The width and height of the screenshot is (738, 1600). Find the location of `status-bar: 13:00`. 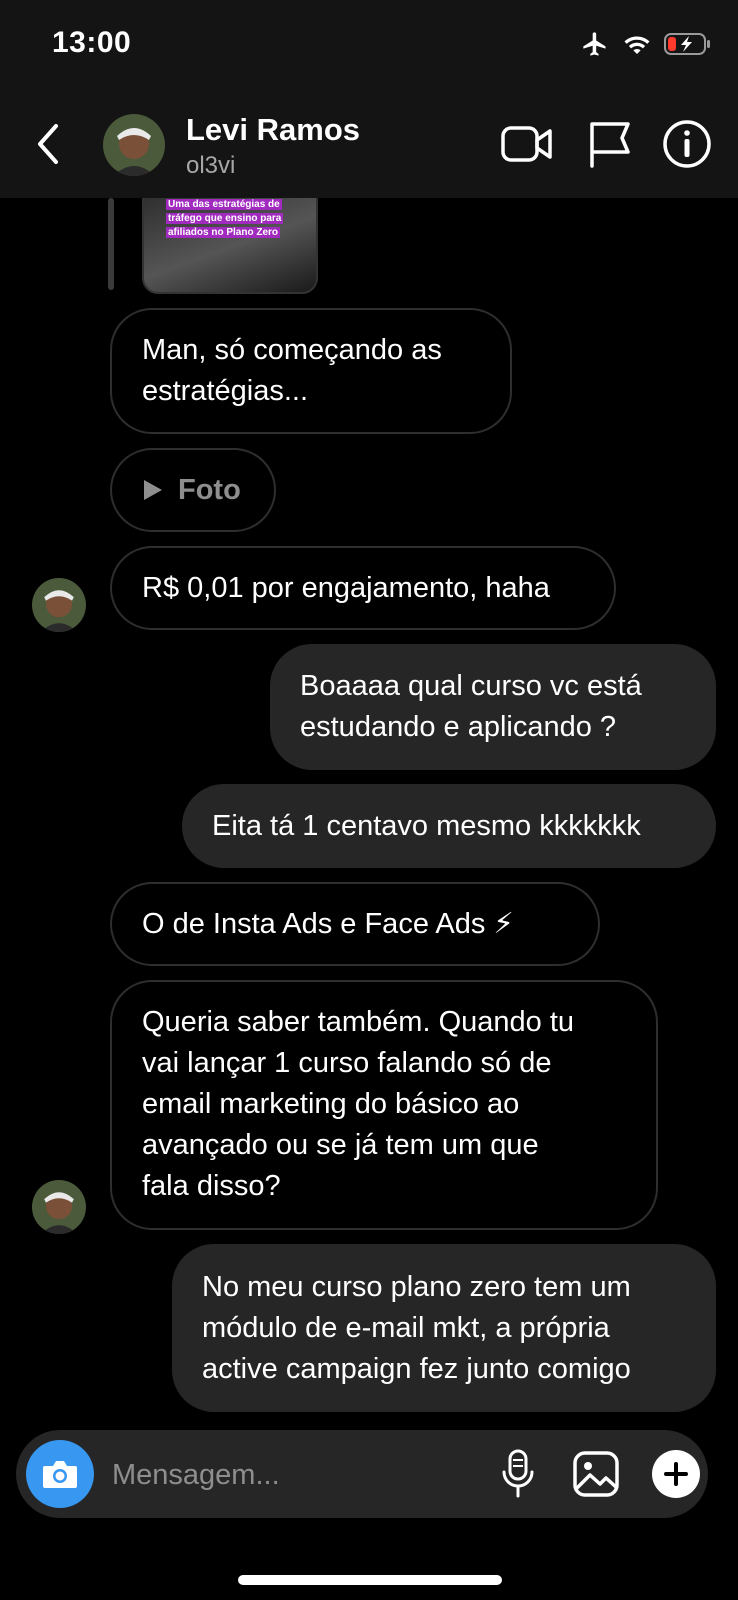

status-bar: 13:00 is located at coordinates (369, 45).